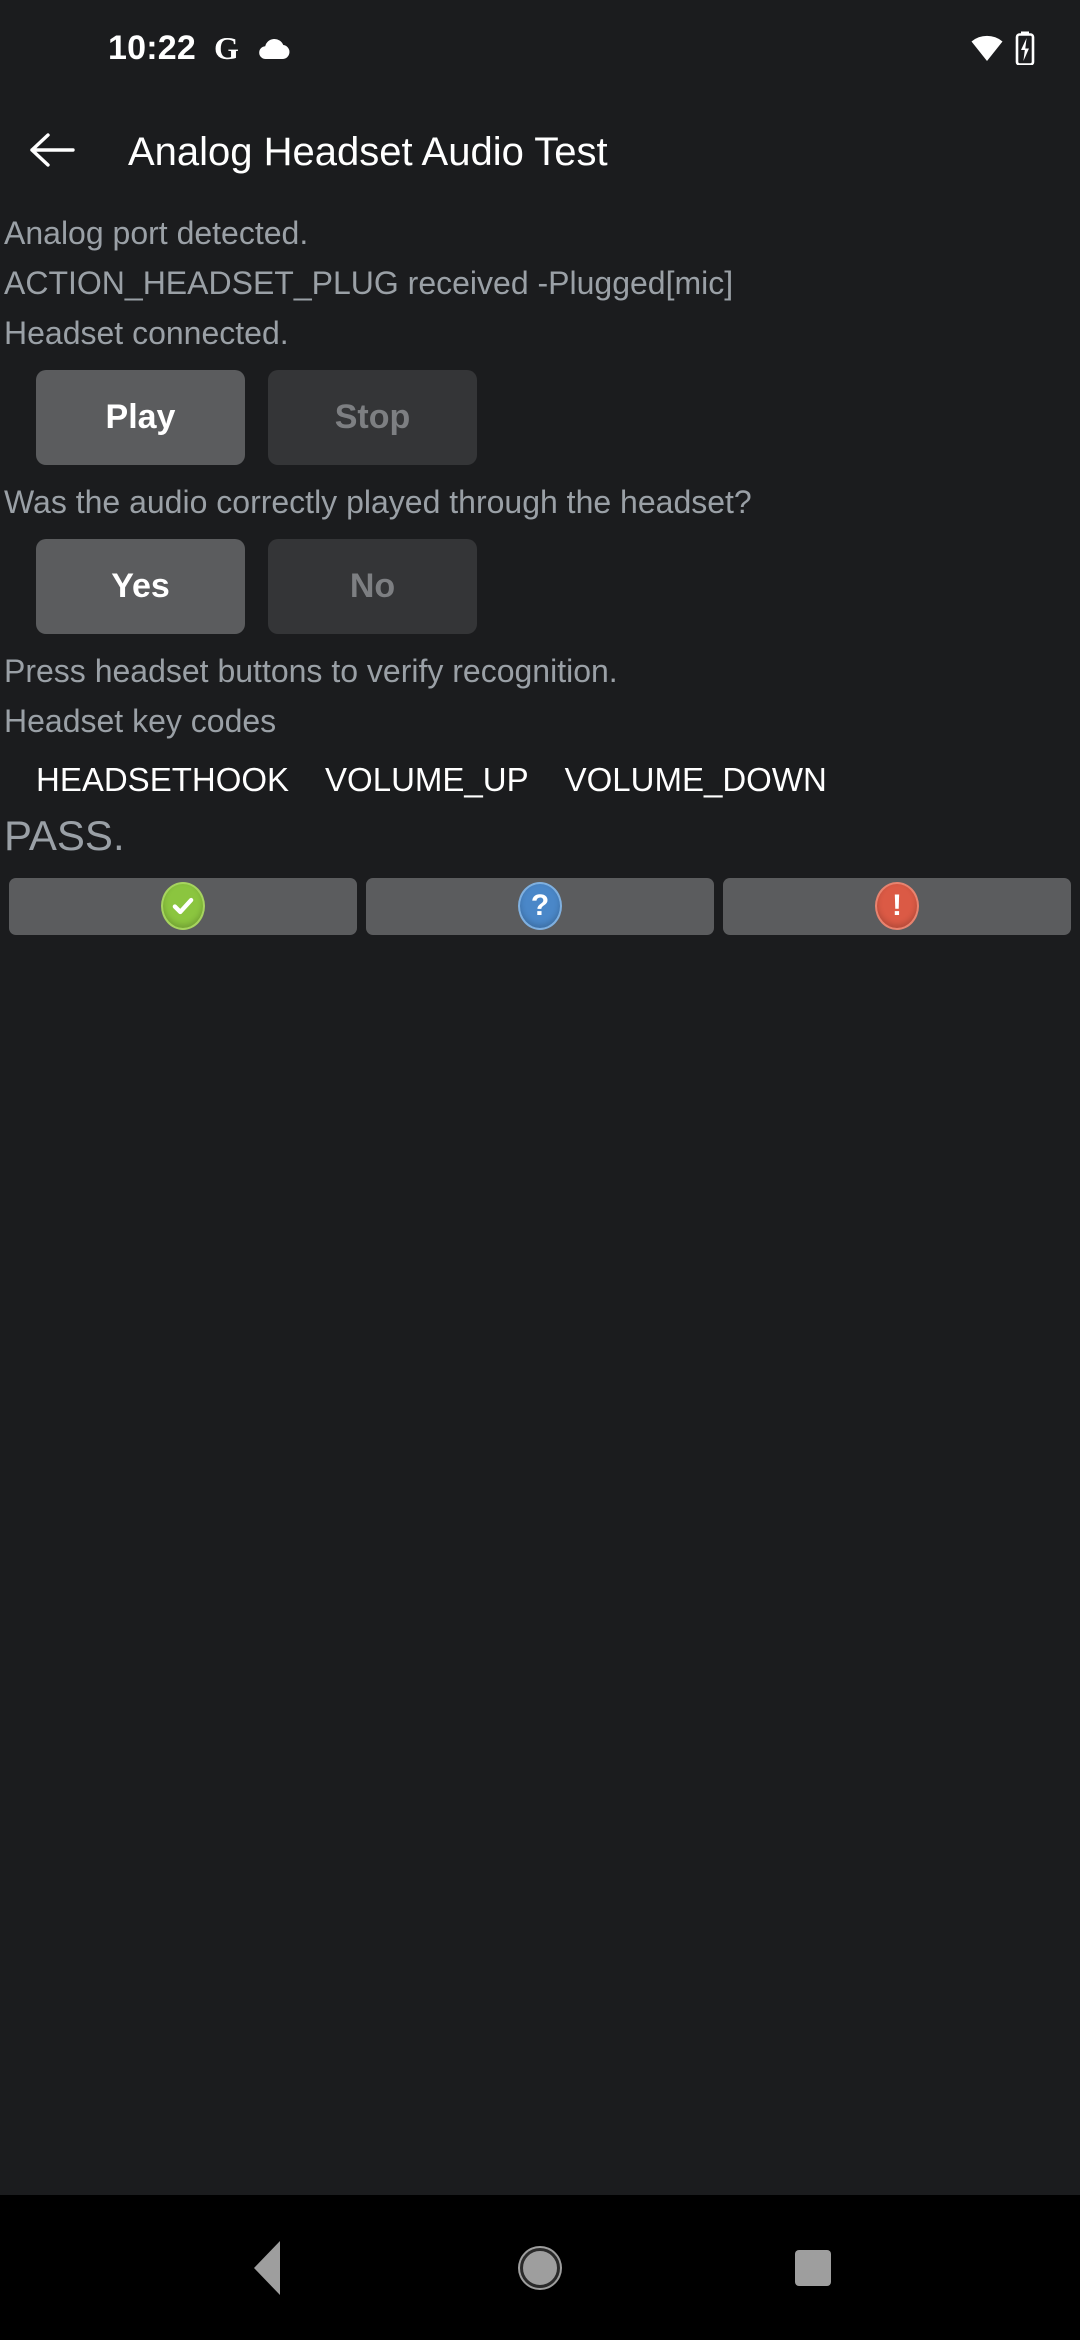 Image resolution: width=1080 pixels, height=2340 pixels. What do you see at coordinates (427, 779) in the screenshot?
I see `keycode-volume-up: VOLUME_UP` at bounding box center [427, 779].